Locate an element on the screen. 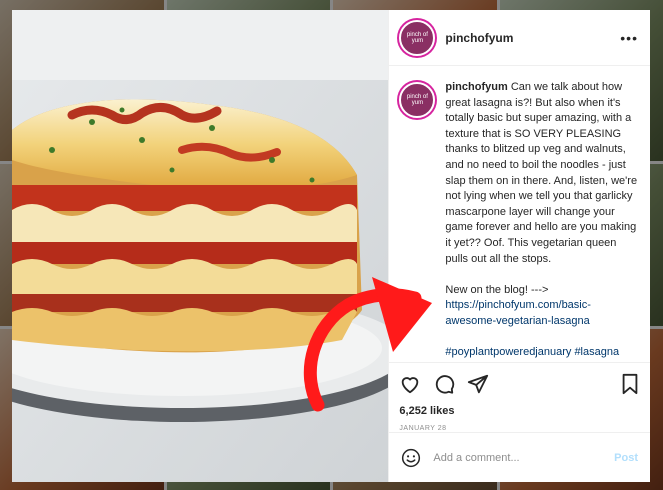 This screenshot has height=490, width=663. more-icon: ••• is located at coordinates (629, 38).